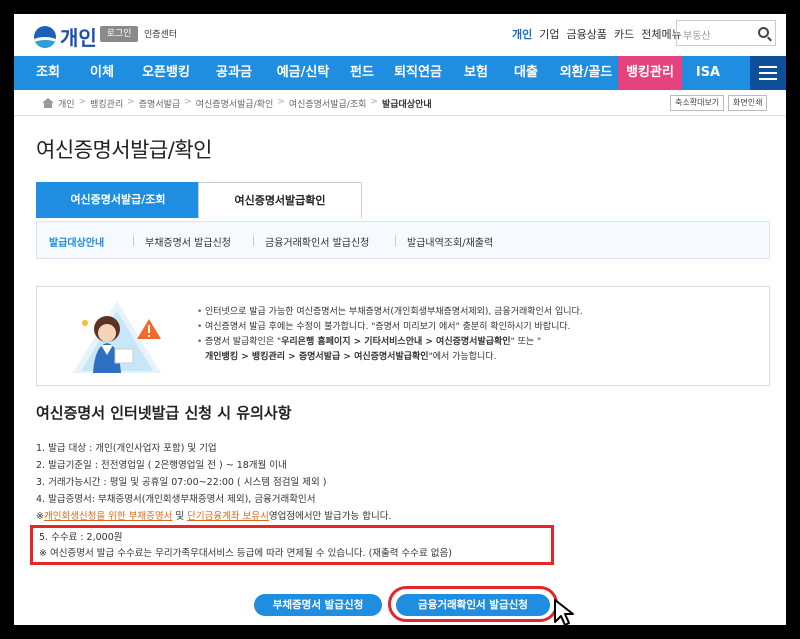 This screenshot has width=800, height=639. What do you see at coordinates (303, 73) in the screenshot?
I see `nav-item-deposit: 예금/신탁` at bounding box center [303, 73].